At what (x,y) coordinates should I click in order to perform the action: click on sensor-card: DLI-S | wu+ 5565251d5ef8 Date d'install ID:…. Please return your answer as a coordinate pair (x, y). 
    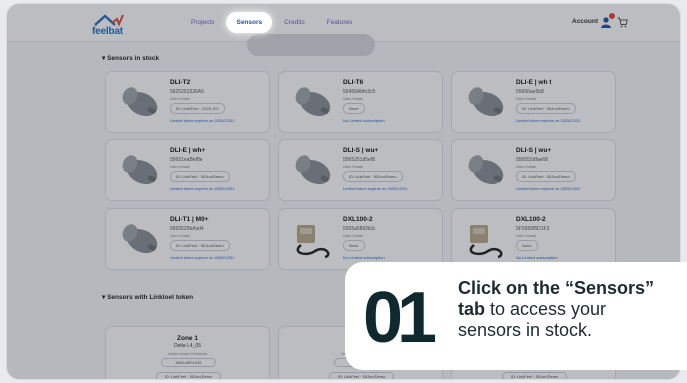
    Looking at the image, I should click on (360, 170).